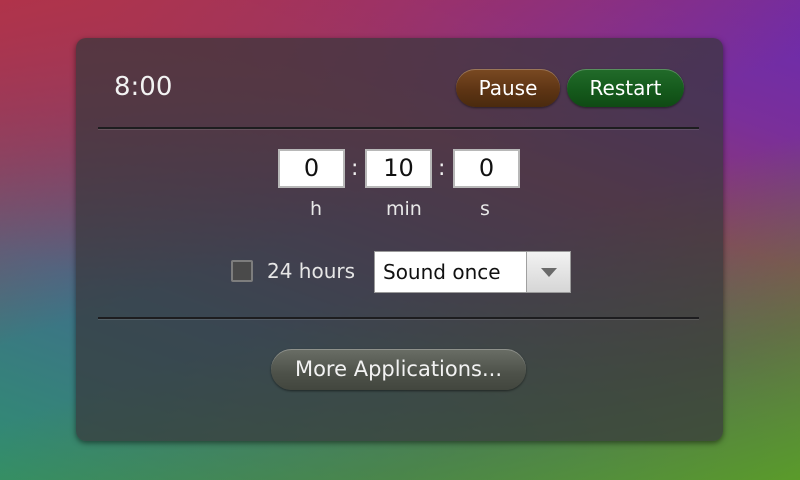  I want to click on 24-hours-label: 24 hours, so click(311, 271).